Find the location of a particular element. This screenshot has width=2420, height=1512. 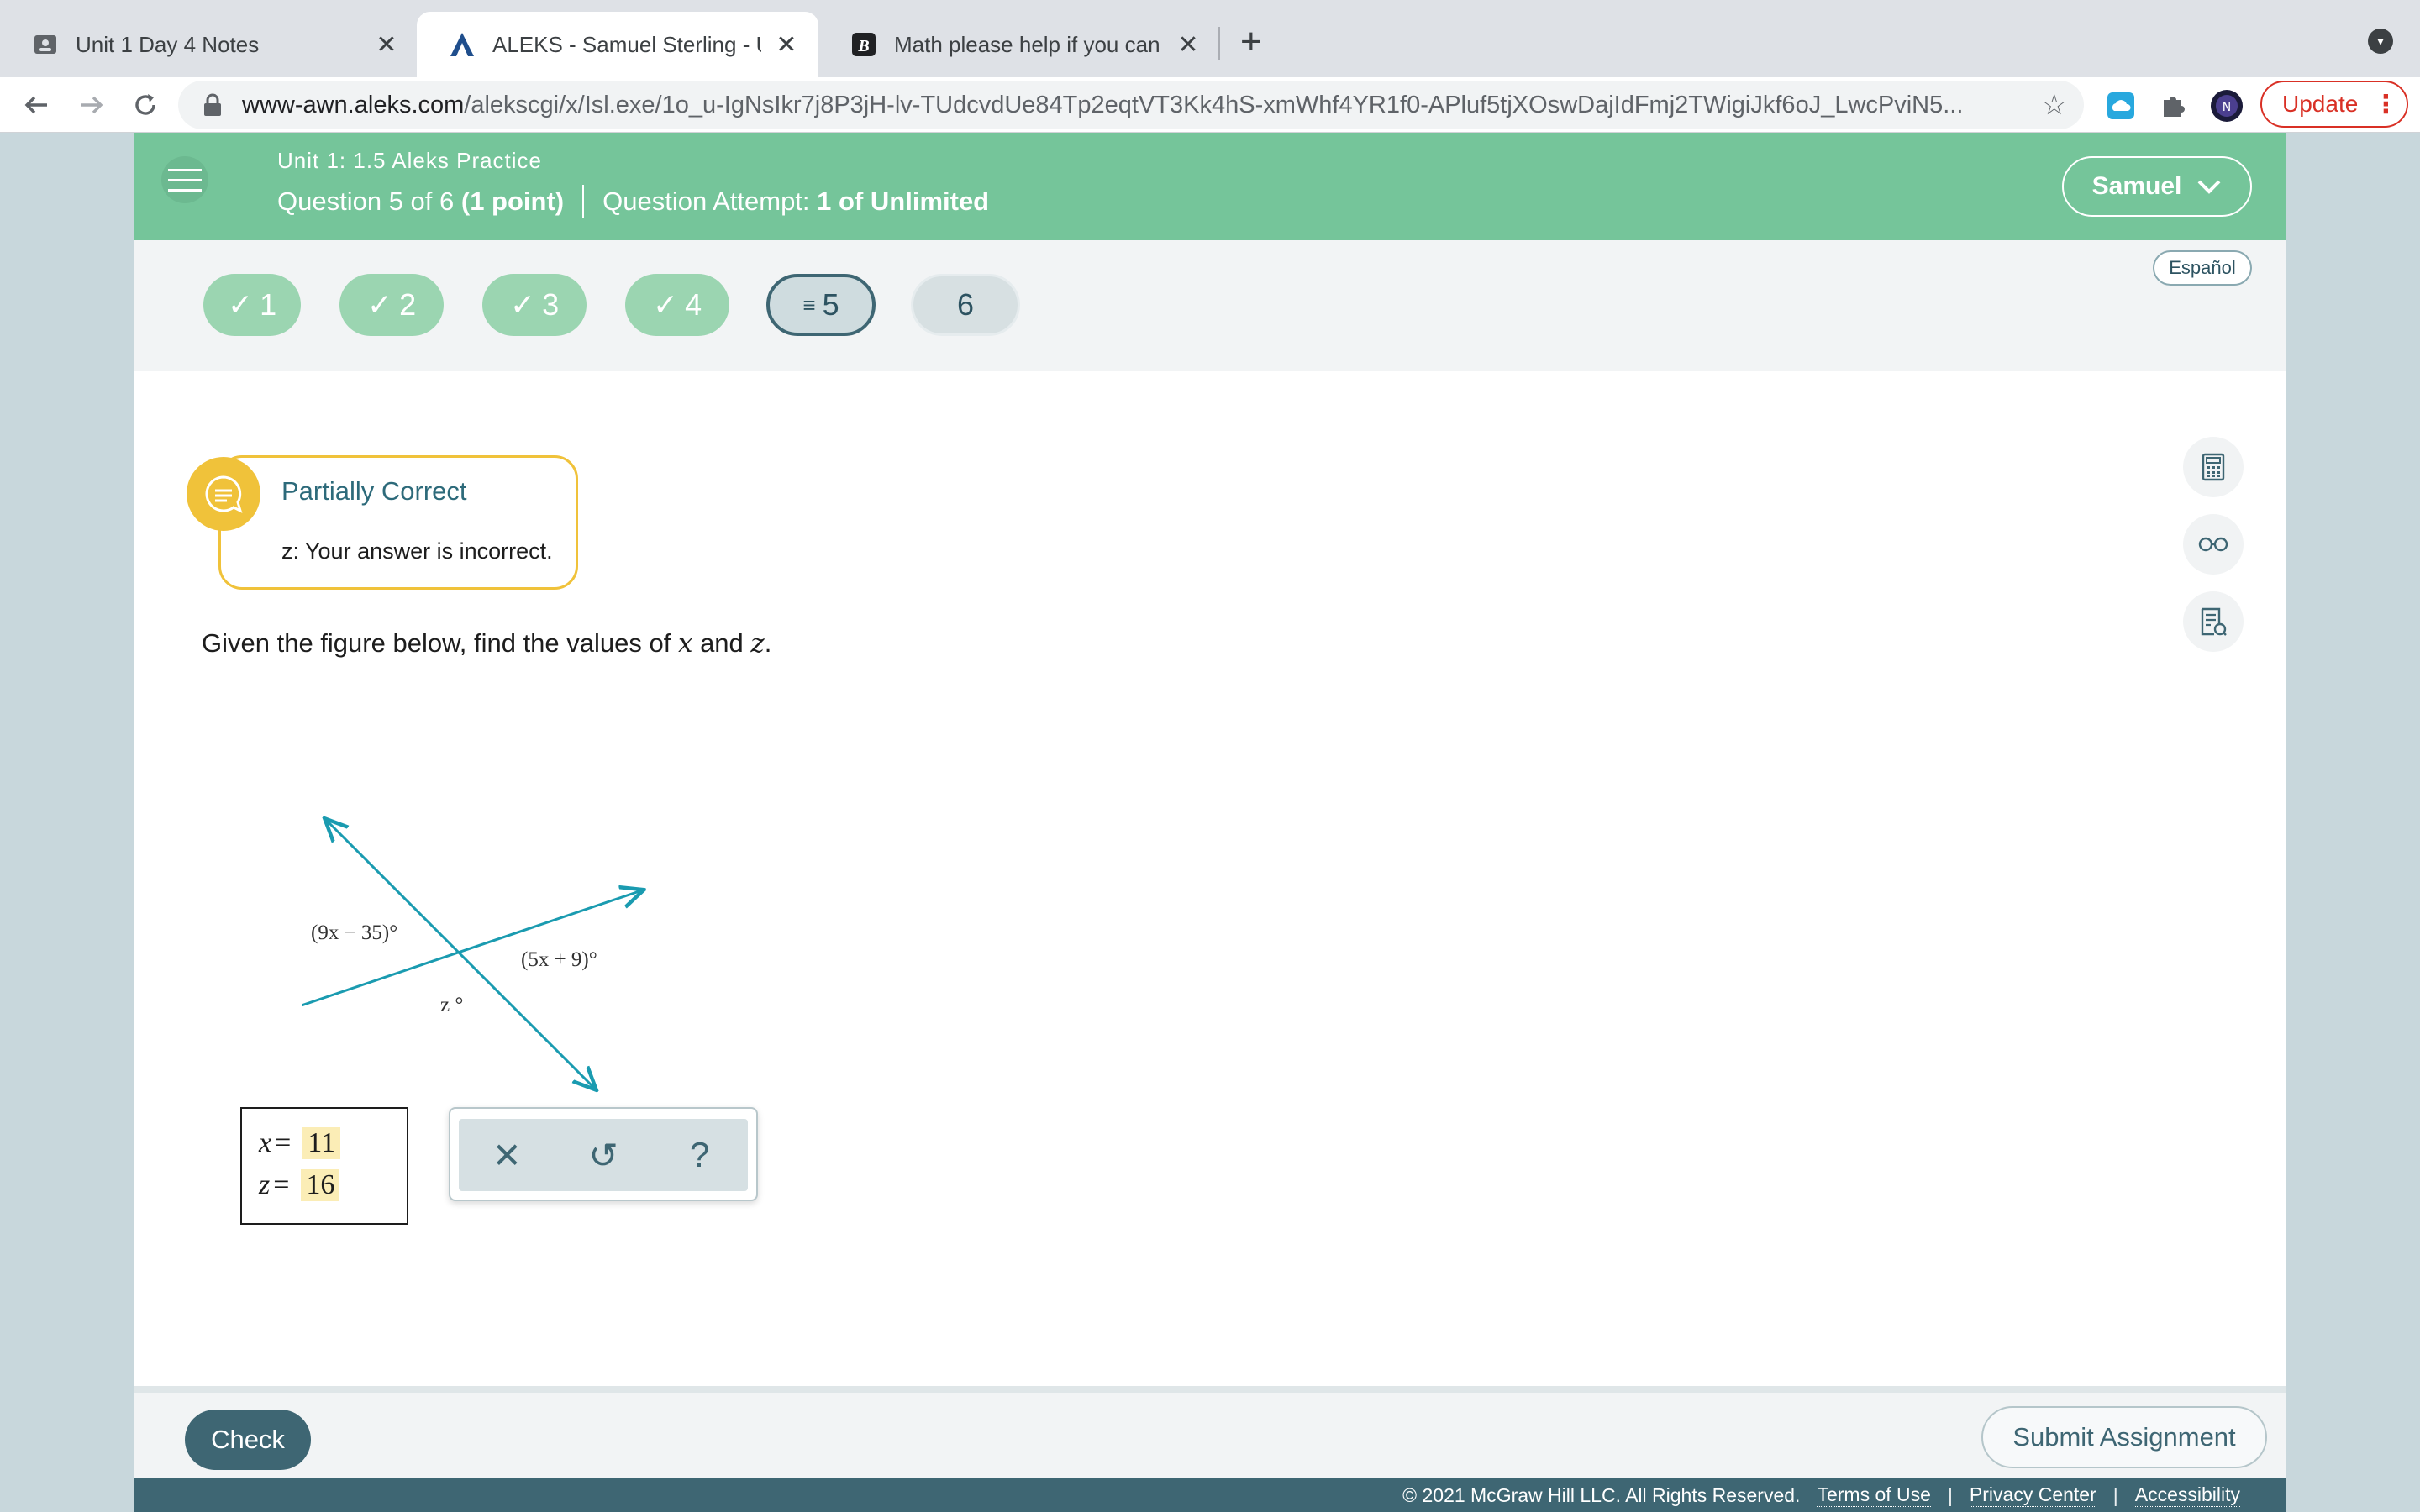

brainly-logo-icon: B is located at coordinates (864, 44).